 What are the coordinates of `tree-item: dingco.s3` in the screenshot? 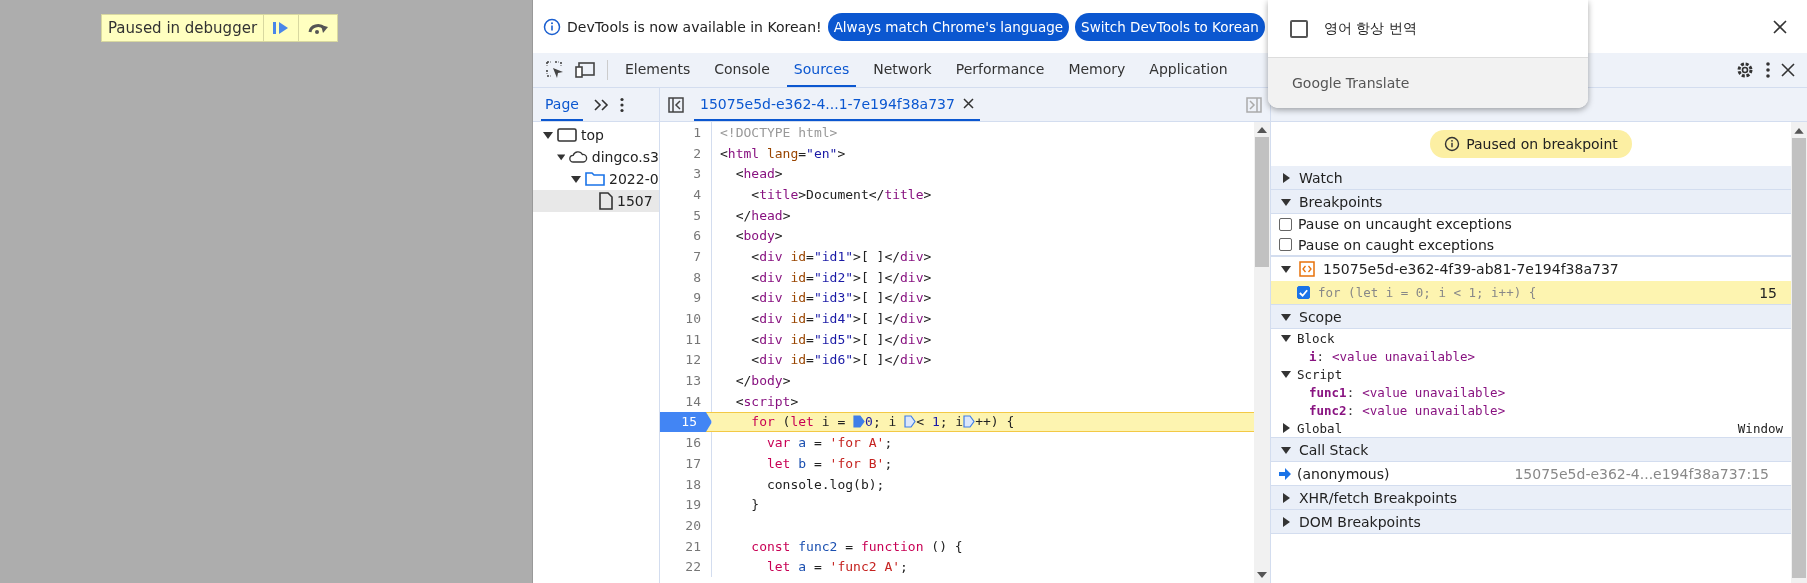 It's located at (596, 157).